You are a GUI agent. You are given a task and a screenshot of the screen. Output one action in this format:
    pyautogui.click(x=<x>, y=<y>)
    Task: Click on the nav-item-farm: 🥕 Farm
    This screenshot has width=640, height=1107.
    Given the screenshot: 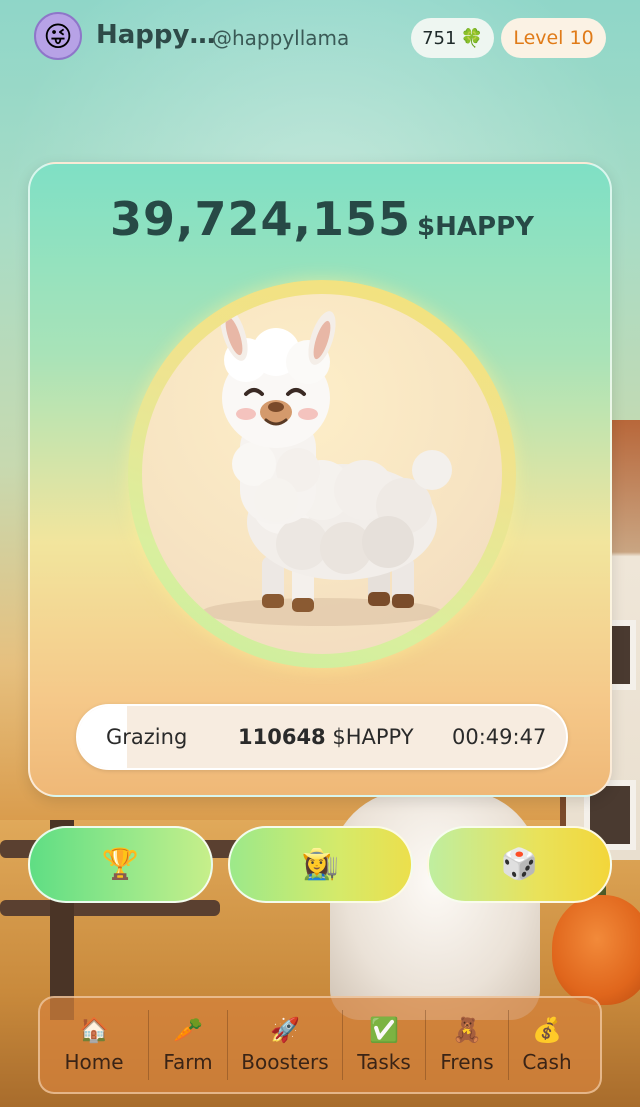 What is the action you would take?
    pyautogui.click(x=188, y=1045)
    